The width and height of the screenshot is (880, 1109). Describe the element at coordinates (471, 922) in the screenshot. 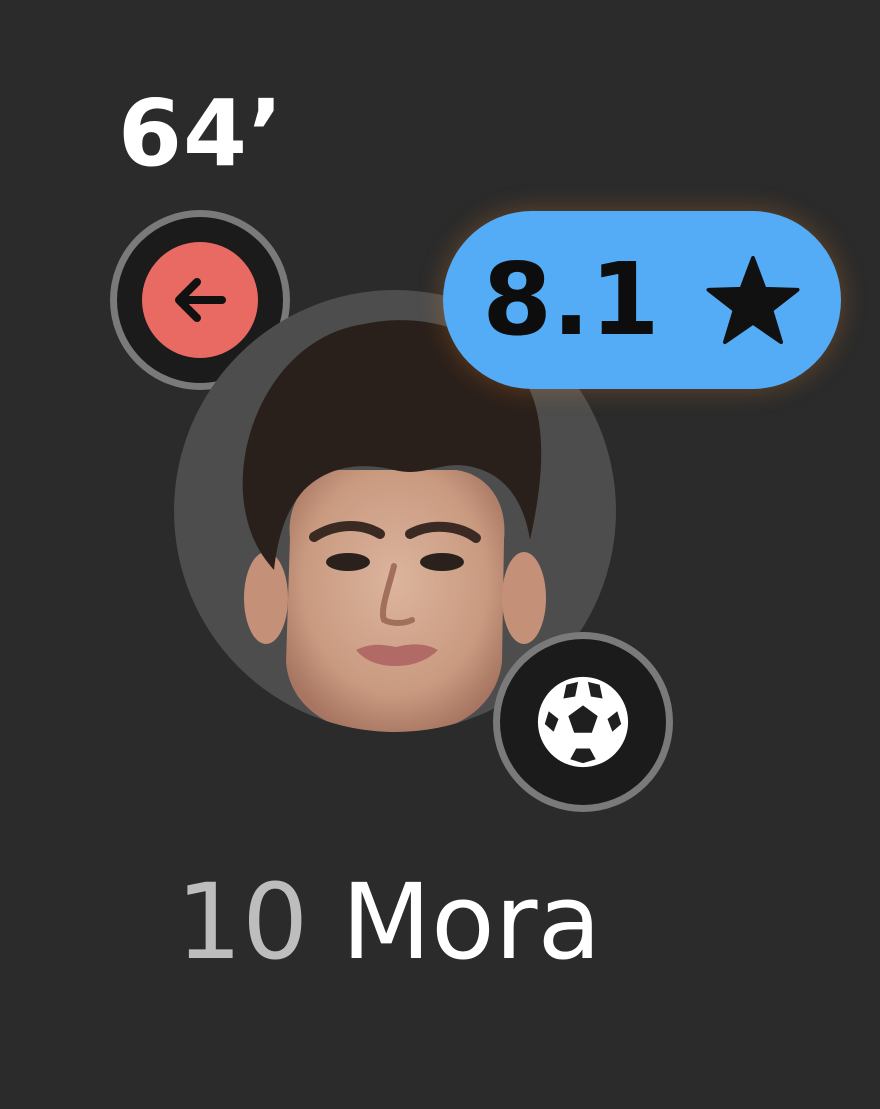

I see `player-name: Mora` at that location.